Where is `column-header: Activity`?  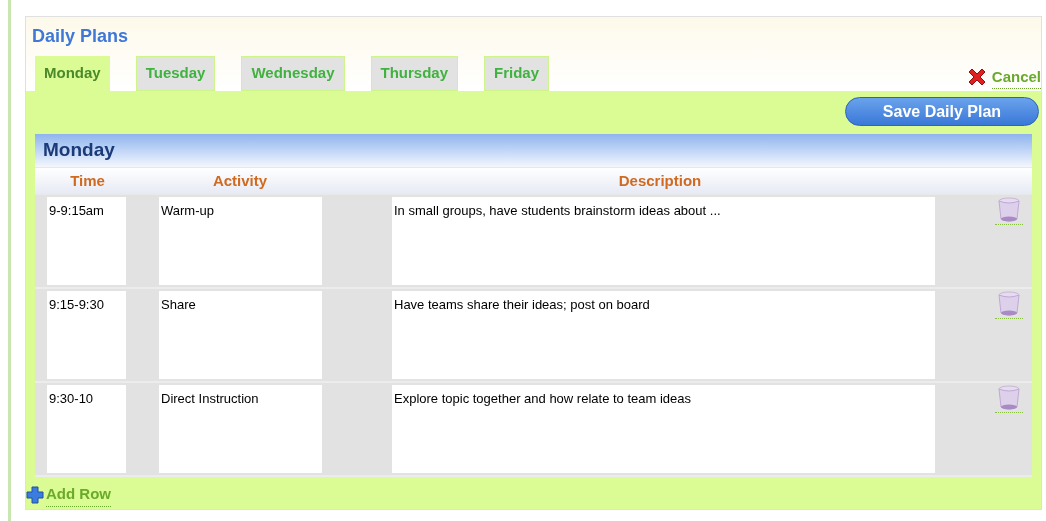
column-header: Activity is located at coordinates (240, 180).